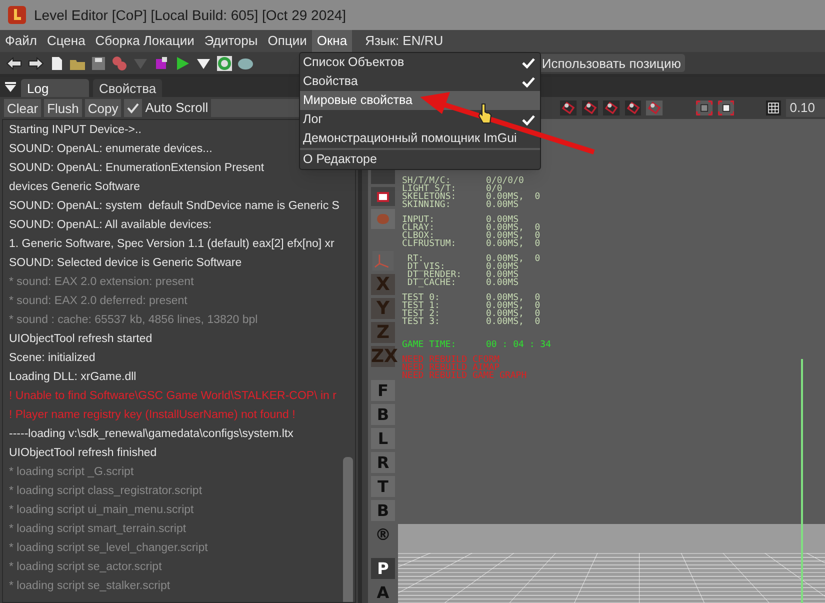 The image size is (825, 603). I want to click on log-line: * loading script se_stalker.script, so click(89, 586).